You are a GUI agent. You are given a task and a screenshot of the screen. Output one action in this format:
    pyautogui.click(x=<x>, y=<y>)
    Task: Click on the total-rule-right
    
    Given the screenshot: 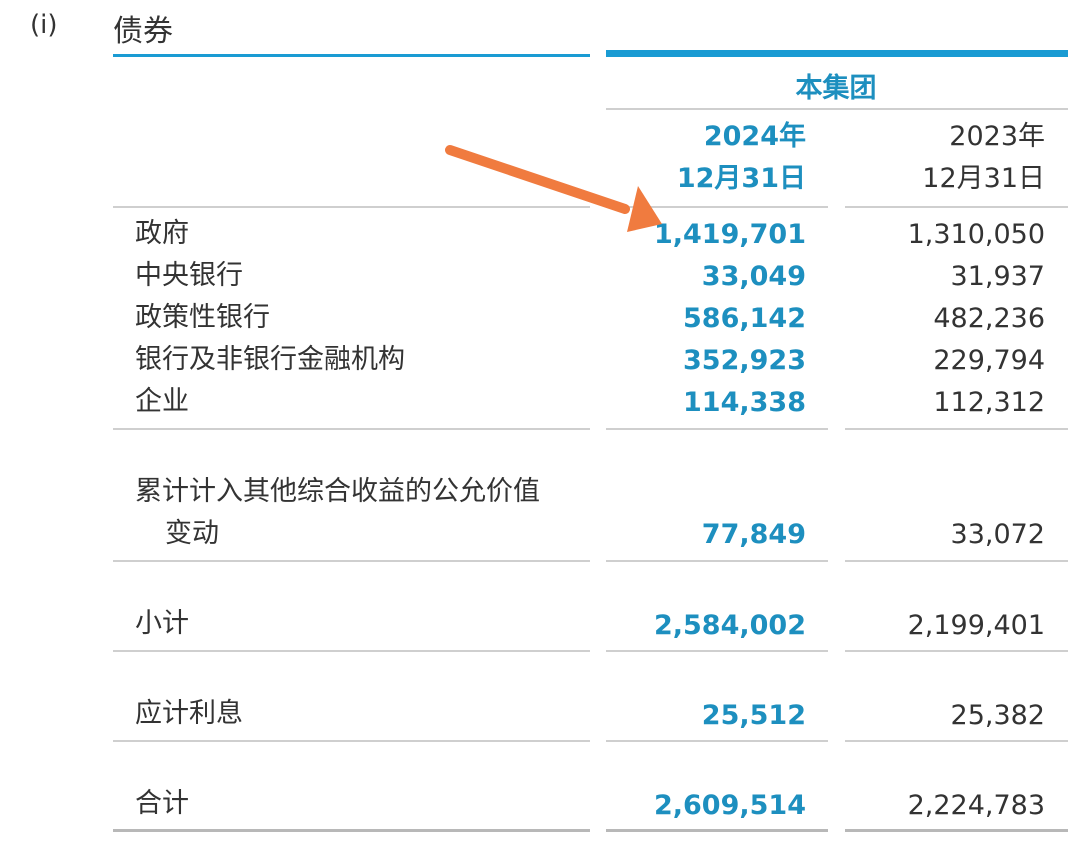 What is the action you would take?
    pyautogui.click(x=956, y=830)
    